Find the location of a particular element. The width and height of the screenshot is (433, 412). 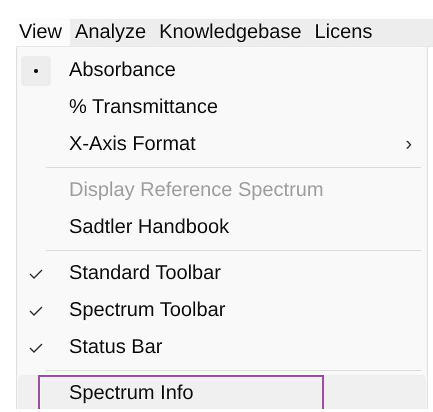

menu-item: % Transmittance is located at coordinates (143, 107).